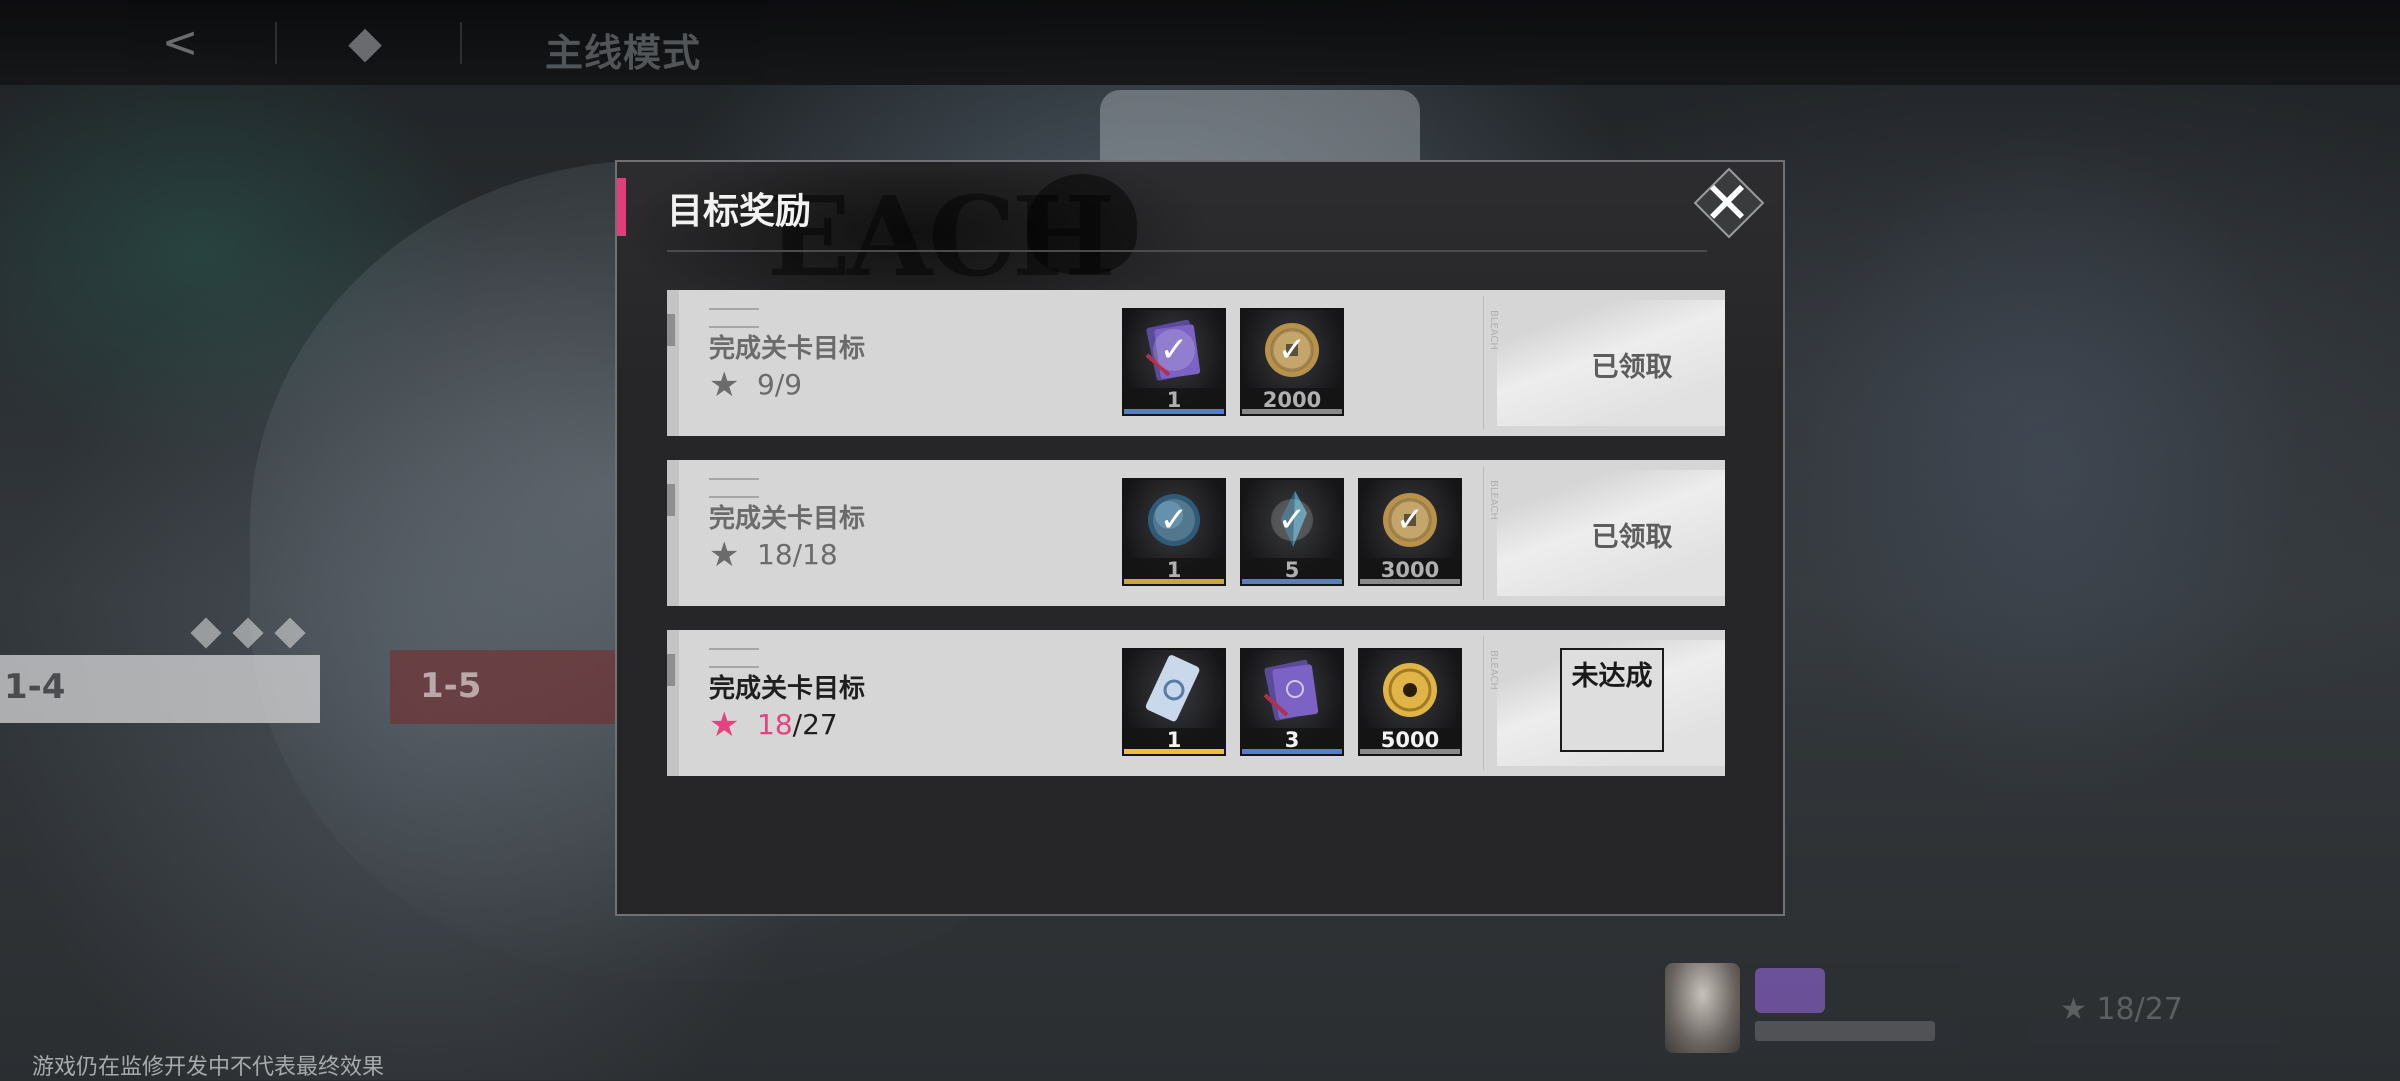 This screenshot has height=1081, width=2400. I want to click on reward-item: 5000, so click(1410, 702).